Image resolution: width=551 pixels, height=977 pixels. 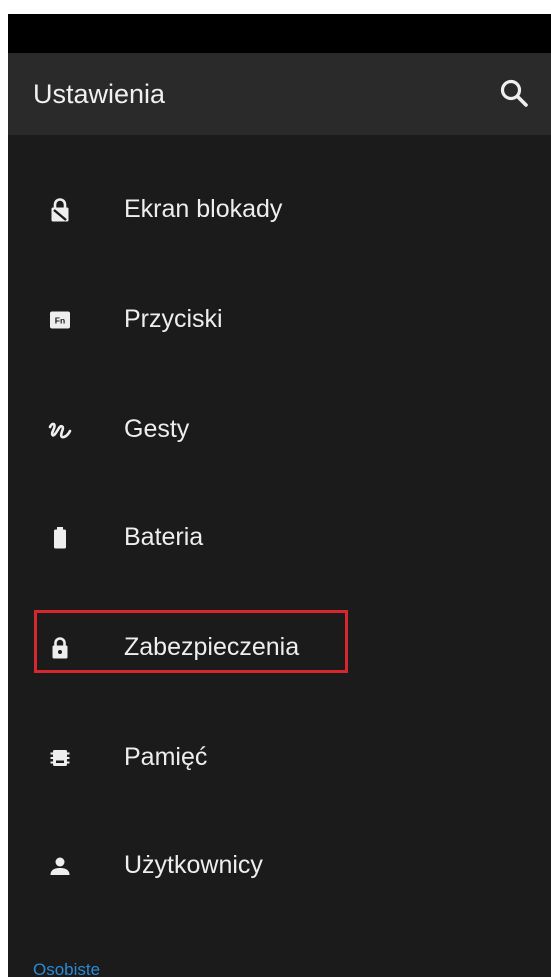 What do you see at coordinates (279, 866) in the screenshot?
I see `settings-item-users: Użytkownicy` at bounding box center [279, 866].